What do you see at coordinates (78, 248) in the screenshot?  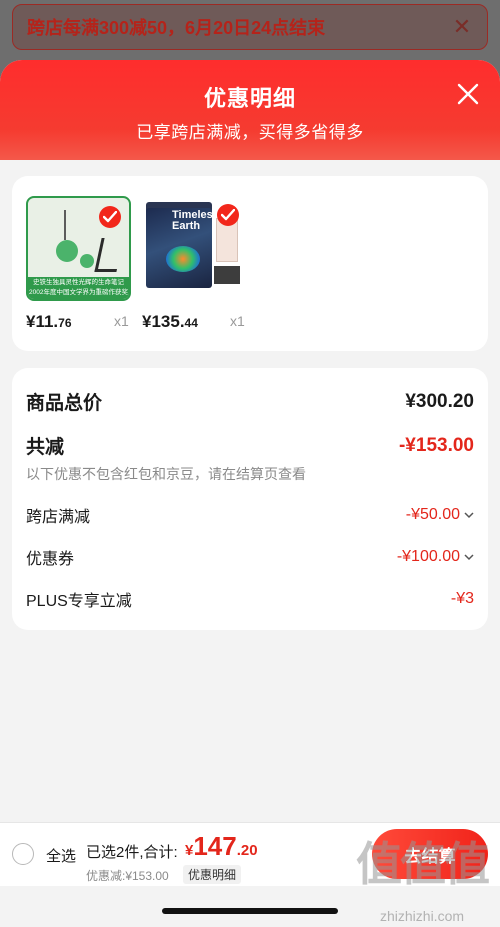 I see `product-image: 史铁生独具灵性光辉的生命笔记 2002年度中国文学界为重磅作获奖` at bounding box center [78, 248].